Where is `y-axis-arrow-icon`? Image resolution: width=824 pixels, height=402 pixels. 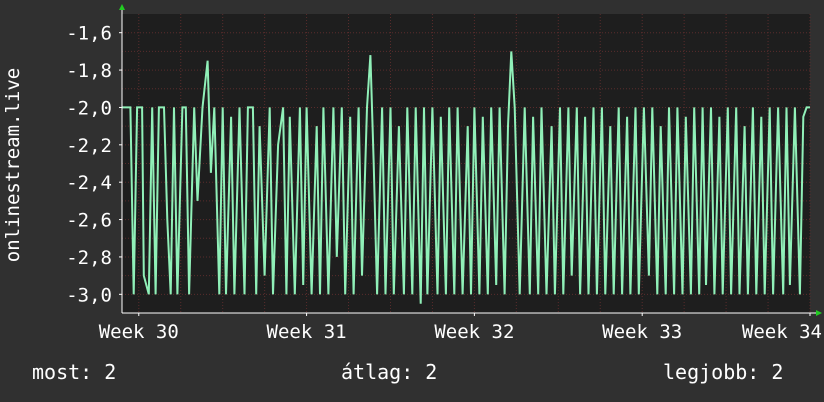
y-axis-arrow-icon is located at coordinates (122, 7).